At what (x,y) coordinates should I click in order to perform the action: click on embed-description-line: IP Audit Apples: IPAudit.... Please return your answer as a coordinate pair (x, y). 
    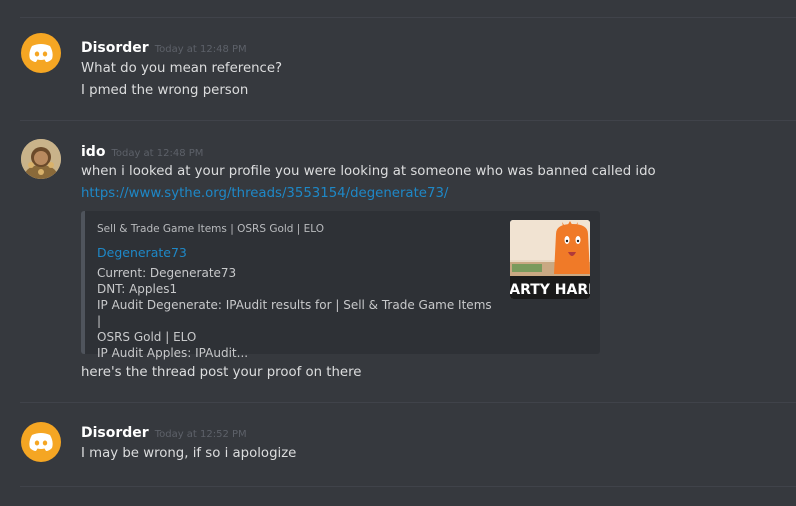
    Looking at the image, I should click on (173, 353).